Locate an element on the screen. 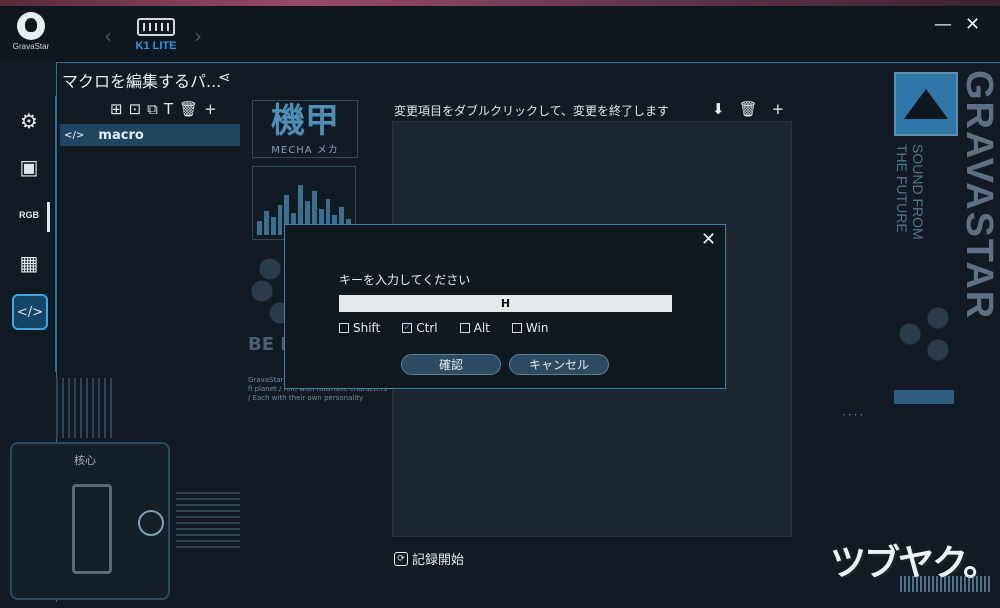 The width and height of the screenshot is (1000, 608). gravastar-logo: GravaStar is located at coordinates (31, 36).